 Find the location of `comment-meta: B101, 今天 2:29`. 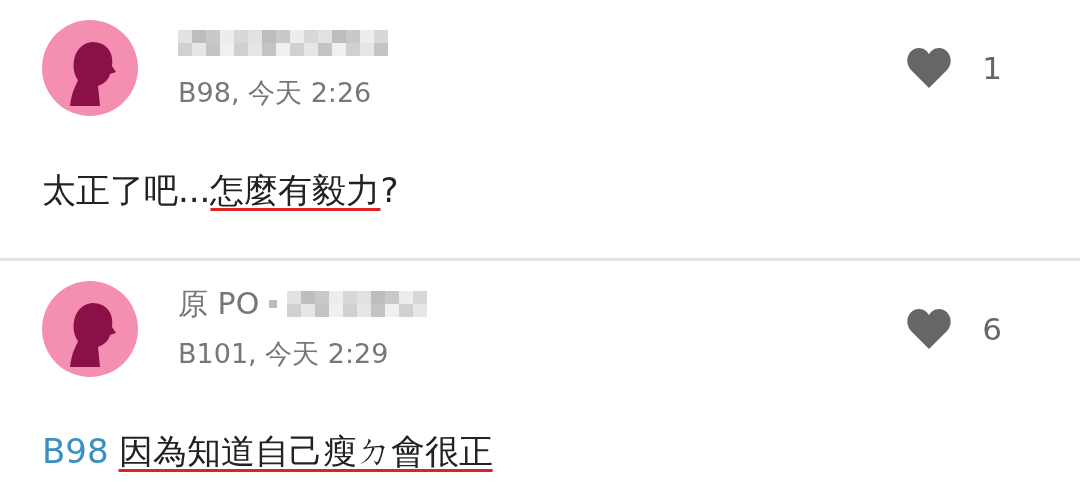

comment-meta: B101, 今天 2:29 is located at coordinates (284, 354).